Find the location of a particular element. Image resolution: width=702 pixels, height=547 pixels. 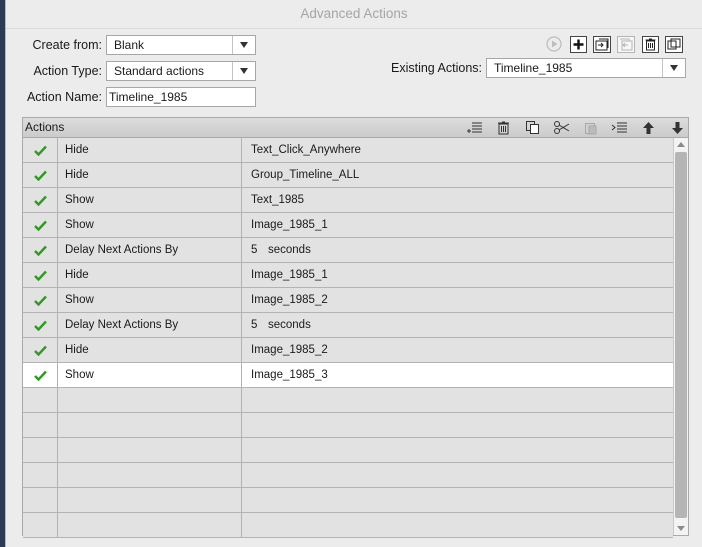

scrollbar-thumb is located at coordinates (681, 335).